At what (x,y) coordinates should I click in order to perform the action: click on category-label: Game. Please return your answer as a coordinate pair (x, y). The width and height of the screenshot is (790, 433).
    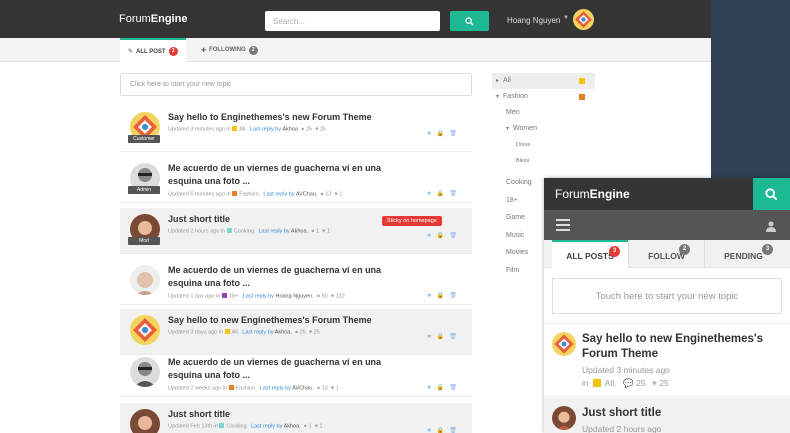
    Looking at the image, I should click on (515, 217).